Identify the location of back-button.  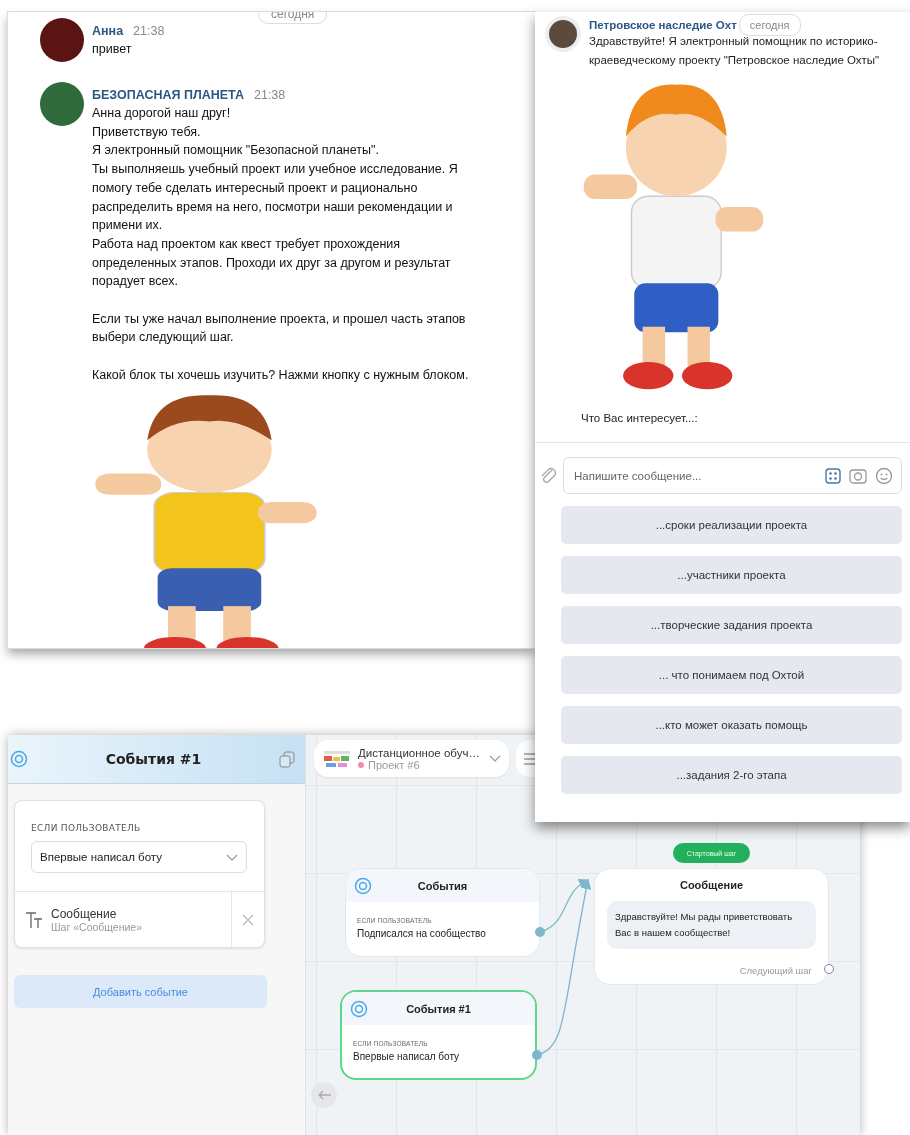
(324, 1095).